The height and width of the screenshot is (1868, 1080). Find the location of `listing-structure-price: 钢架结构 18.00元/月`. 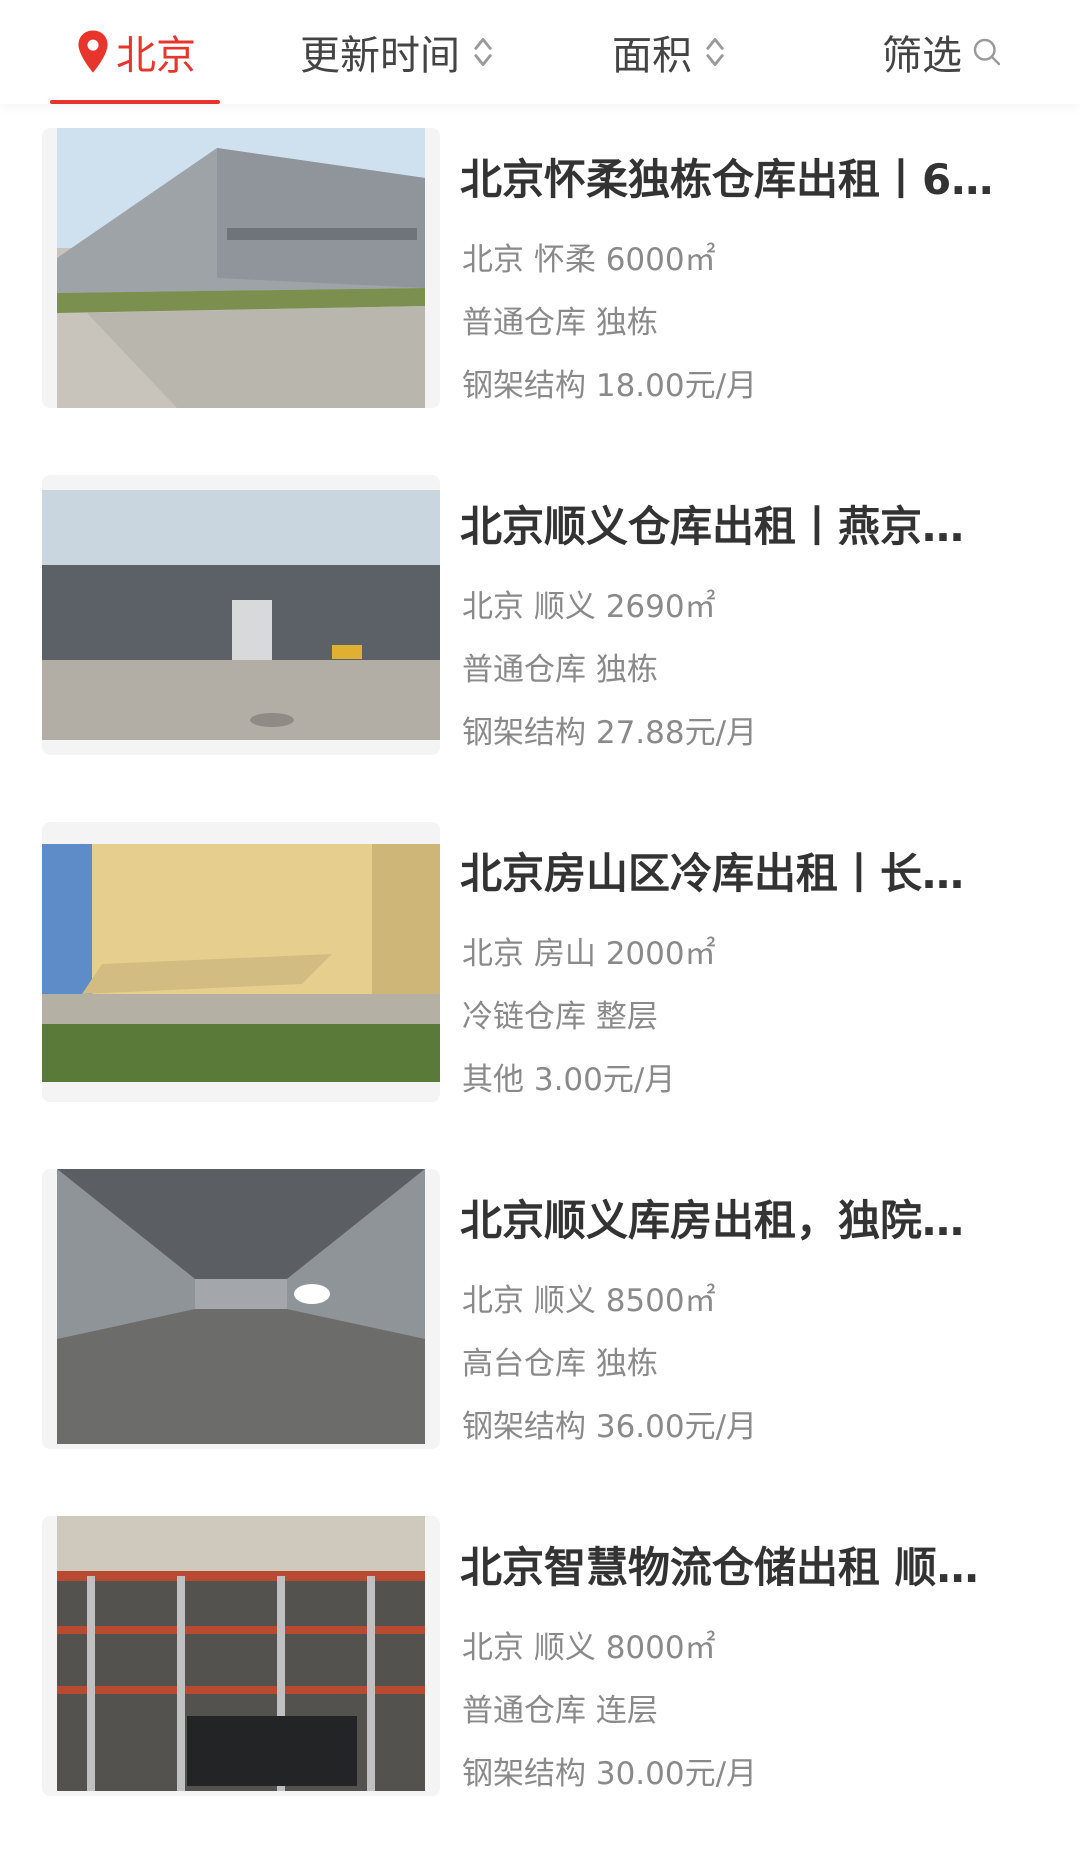

listing-structure-price: 钢架结构 18.00元/月 is located at coordinates (610, 386).